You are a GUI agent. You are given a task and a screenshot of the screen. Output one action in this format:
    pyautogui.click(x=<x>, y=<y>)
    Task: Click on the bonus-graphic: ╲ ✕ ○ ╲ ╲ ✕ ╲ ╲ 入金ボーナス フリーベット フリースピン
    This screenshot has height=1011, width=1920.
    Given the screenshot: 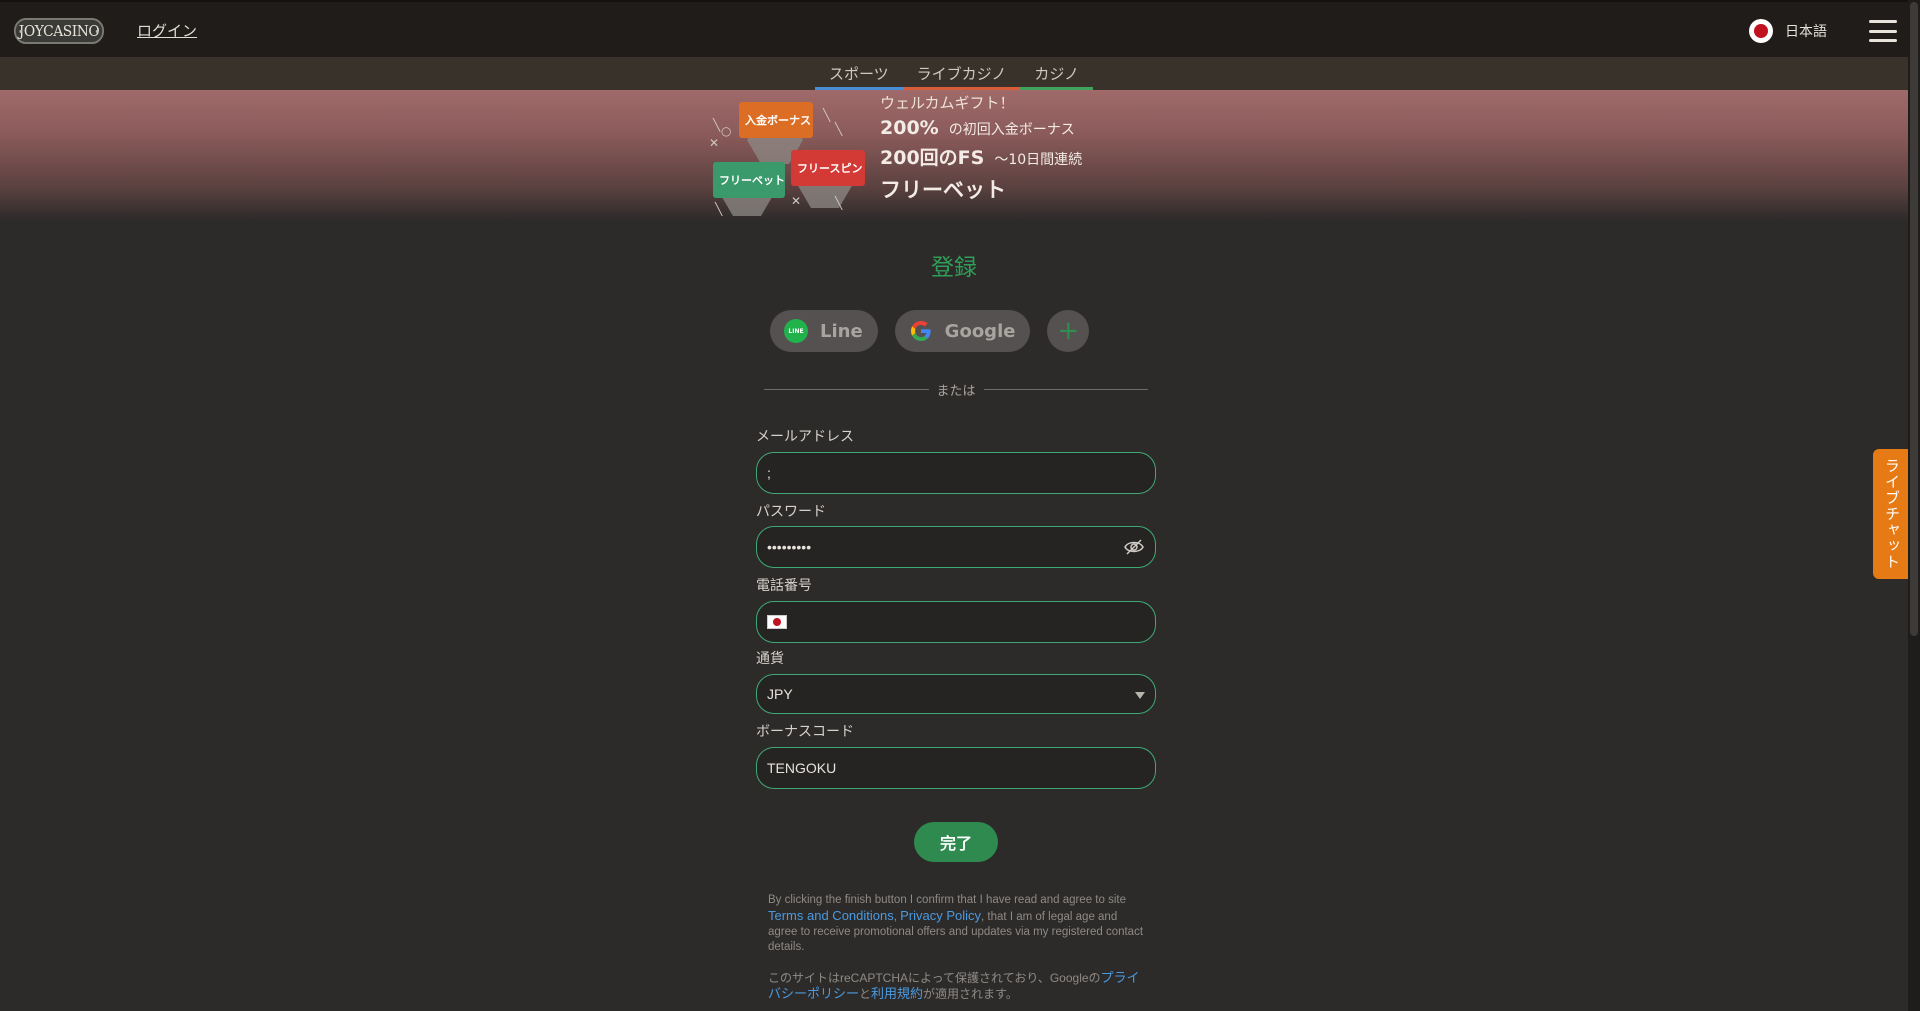 What is the action you would take?
    pyautogui.click(x=785, y=157)
    